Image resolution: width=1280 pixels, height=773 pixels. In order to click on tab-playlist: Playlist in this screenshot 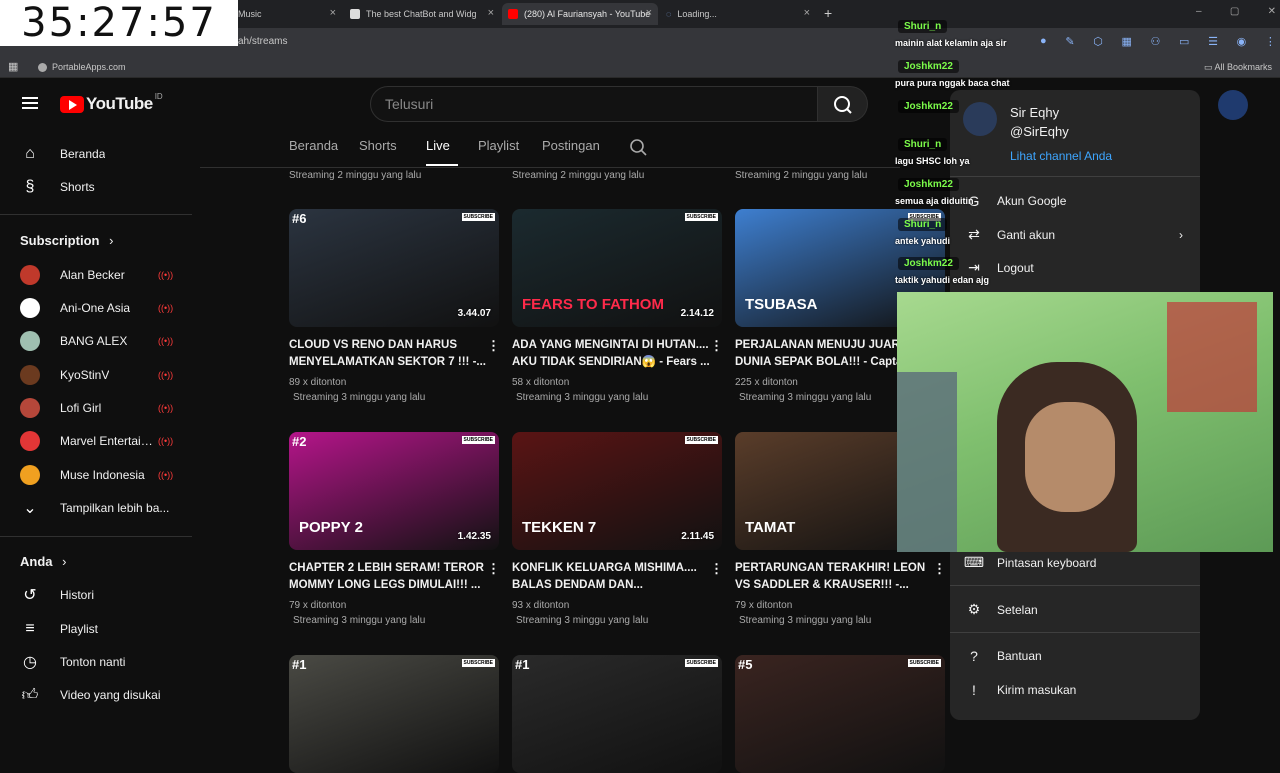, I will do `click(498, 145)`.